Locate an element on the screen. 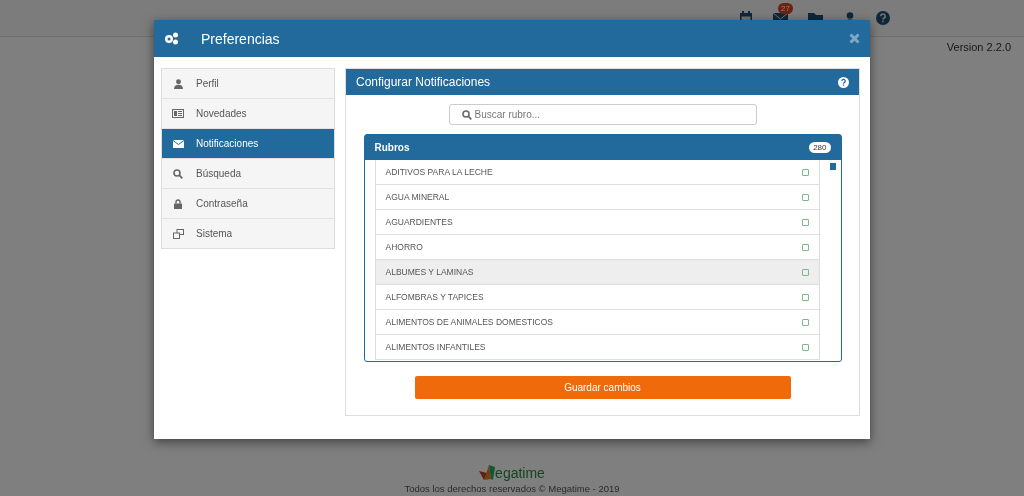  list-item: ADITIVOS PARA LA LECHE is located at coordinates (597, 172).